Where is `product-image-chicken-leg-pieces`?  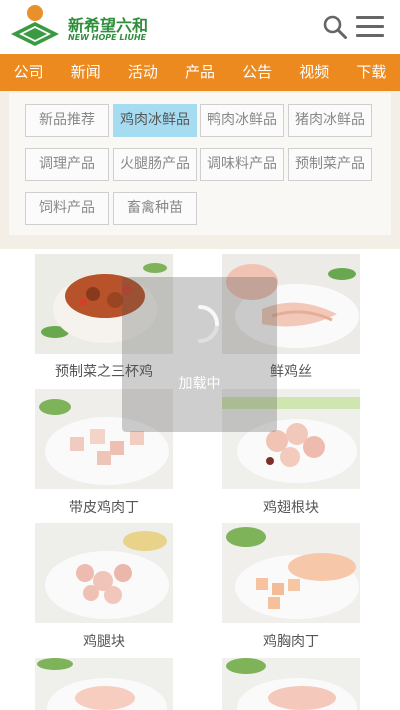
product-image-chicken-leg-pieces is located at coordinates (104, 573).